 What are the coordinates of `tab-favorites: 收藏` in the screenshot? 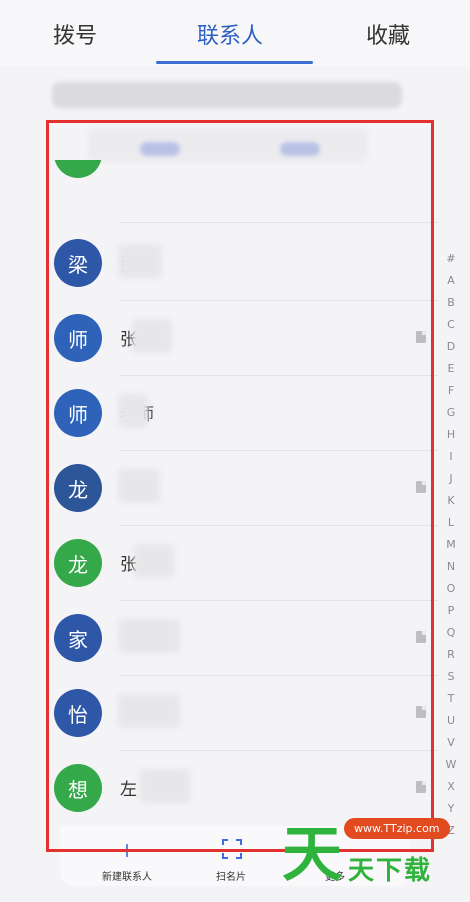 It's located at (388, 34).